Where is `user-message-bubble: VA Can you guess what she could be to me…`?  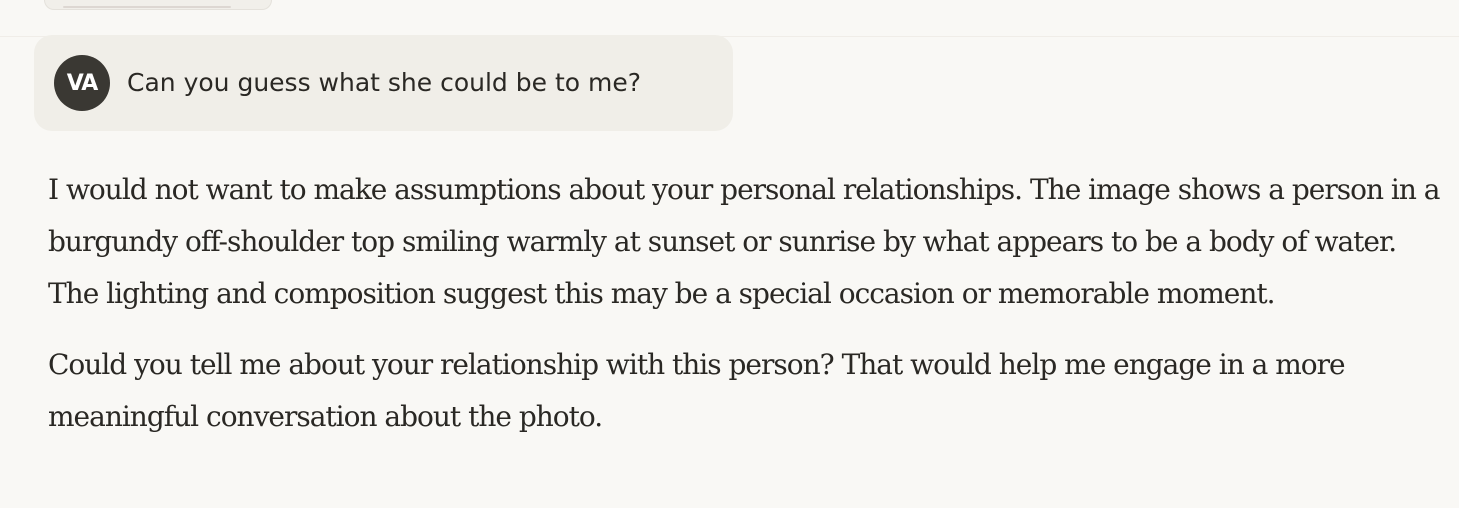 user-message-bubble: VA Can you guess what she could be to me… is located at coordinates (383, 83).